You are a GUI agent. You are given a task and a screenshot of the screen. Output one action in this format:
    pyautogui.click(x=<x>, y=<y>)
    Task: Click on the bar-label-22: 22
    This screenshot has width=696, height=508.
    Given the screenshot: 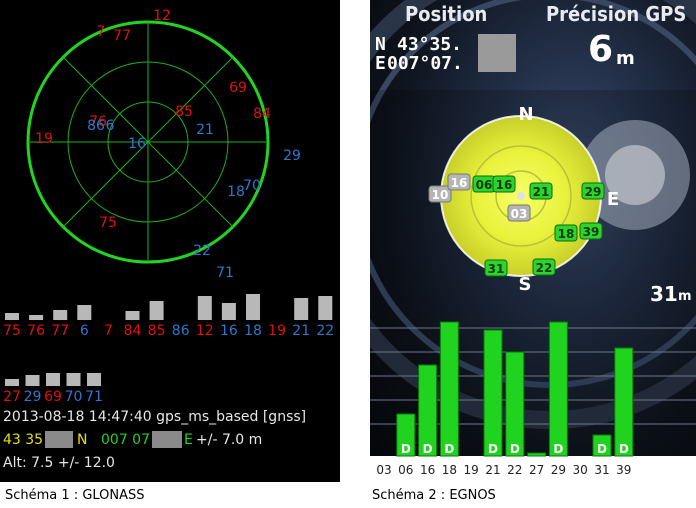 What is the action you would take?
    pyautogui.click(x=325, y=331)
    